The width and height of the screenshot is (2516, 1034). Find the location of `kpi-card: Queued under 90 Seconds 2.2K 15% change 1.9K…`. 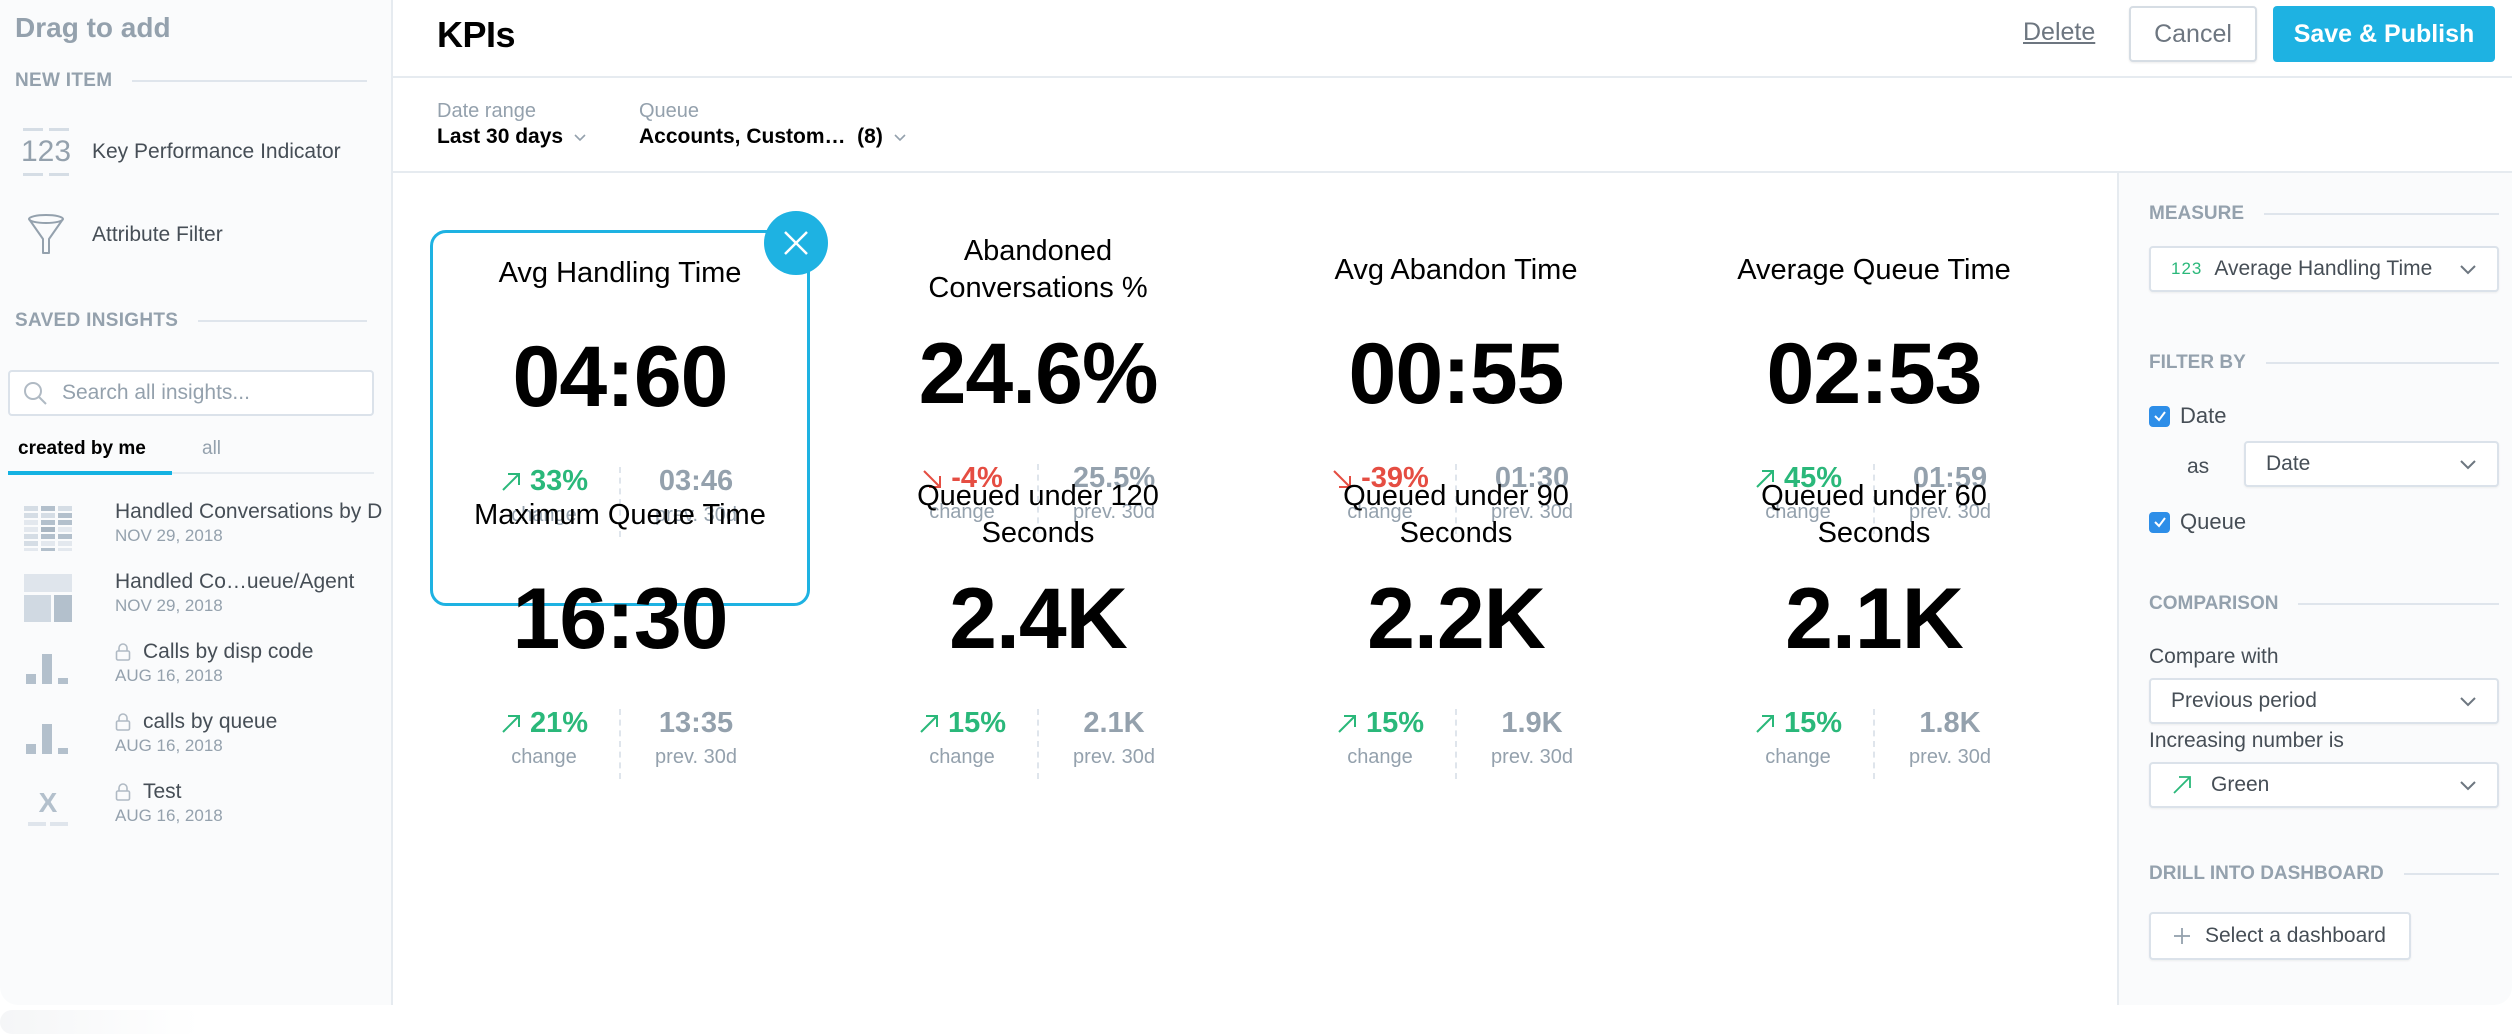

kpi-card: Queued under 90 Seconds 2.2K 15% change 1.9K… is located at coordinates (1456, 663).